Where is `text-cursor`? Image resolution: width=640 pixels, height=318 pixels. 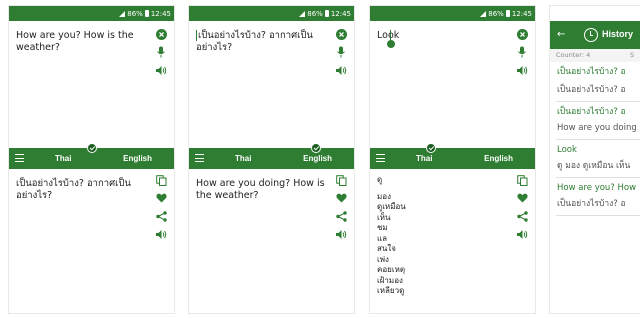
text-cursor is located at coordinates (196, 35).